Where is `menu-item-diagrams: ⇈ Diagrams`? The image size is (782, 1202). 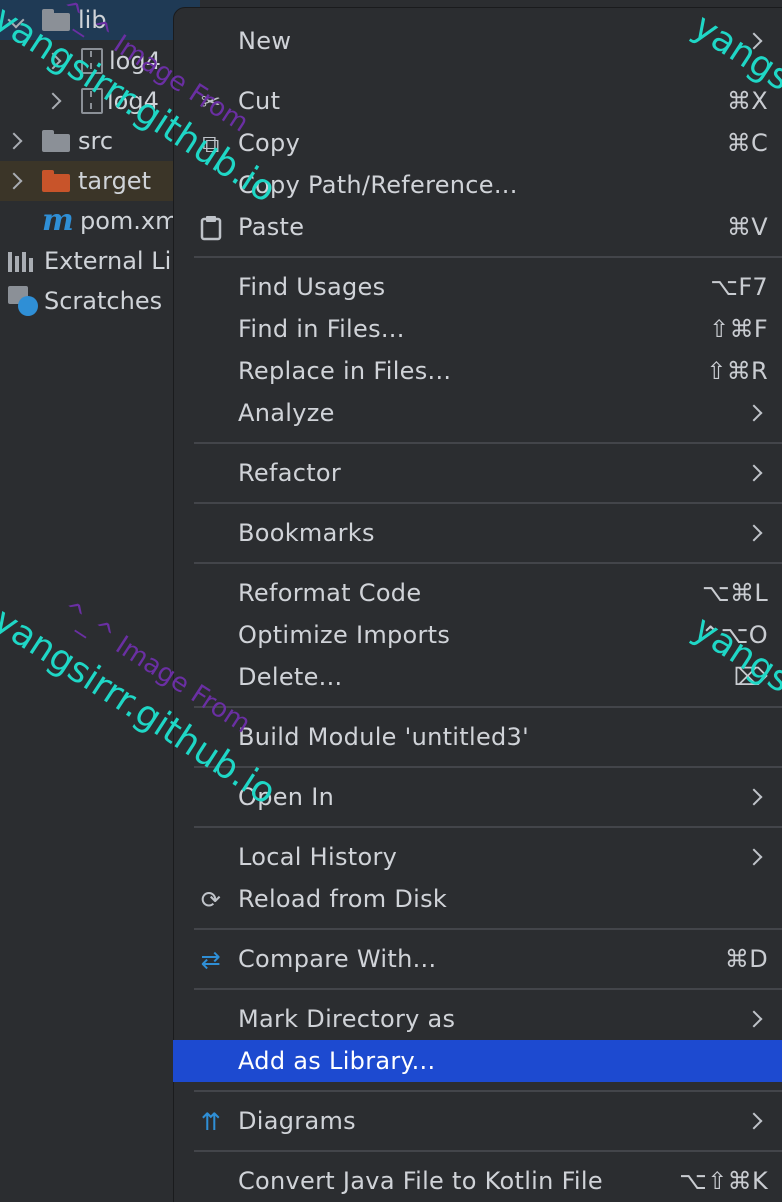 menu-item-diagrams: ⇈ Diagrams is located at coordinates (477, 1121).